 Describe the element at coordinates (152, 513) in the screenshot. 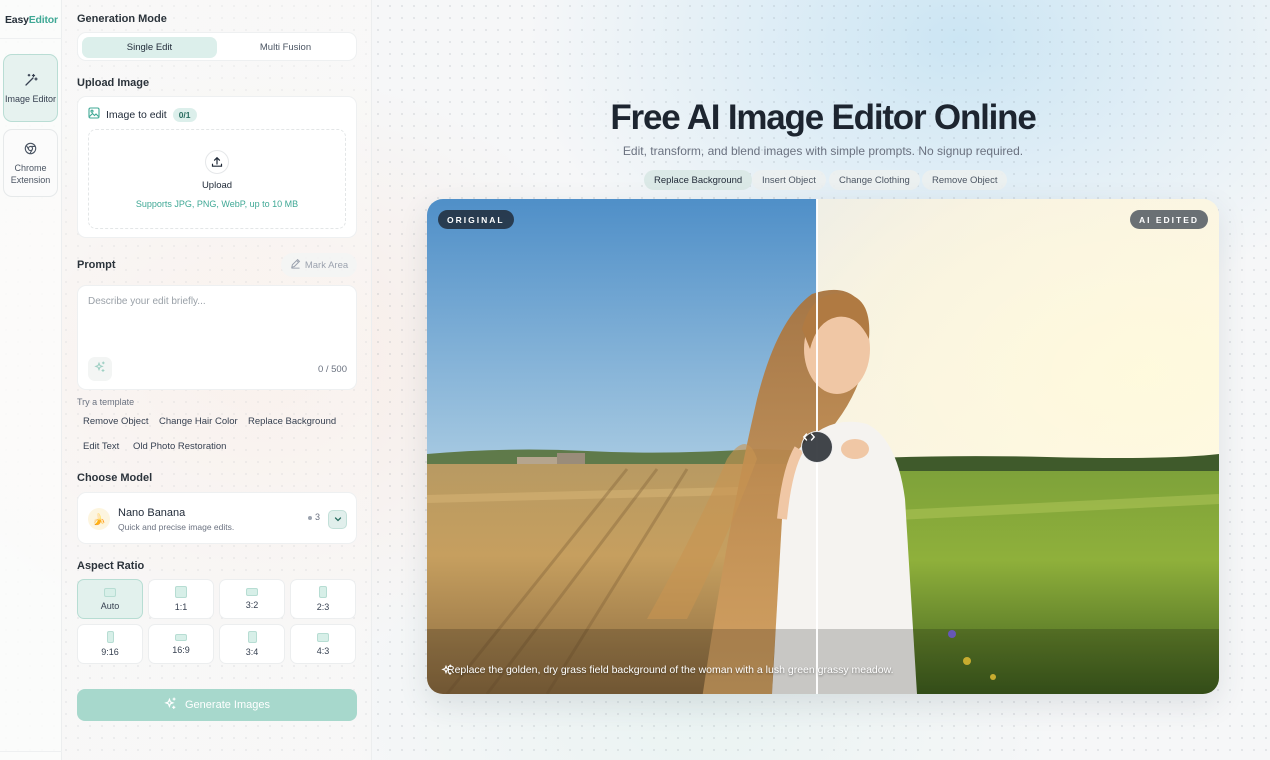

I see `model-name: Nano Banana` at that location.